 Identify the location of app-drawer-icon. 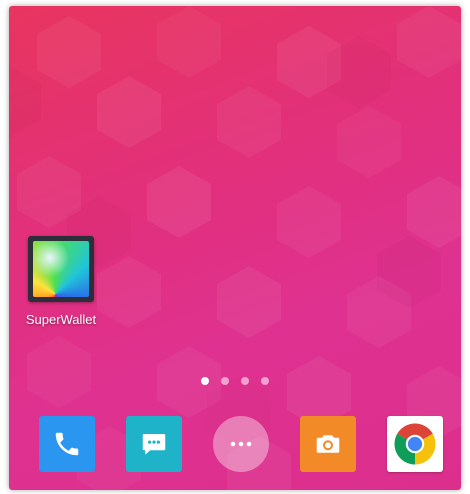
(241, 444).